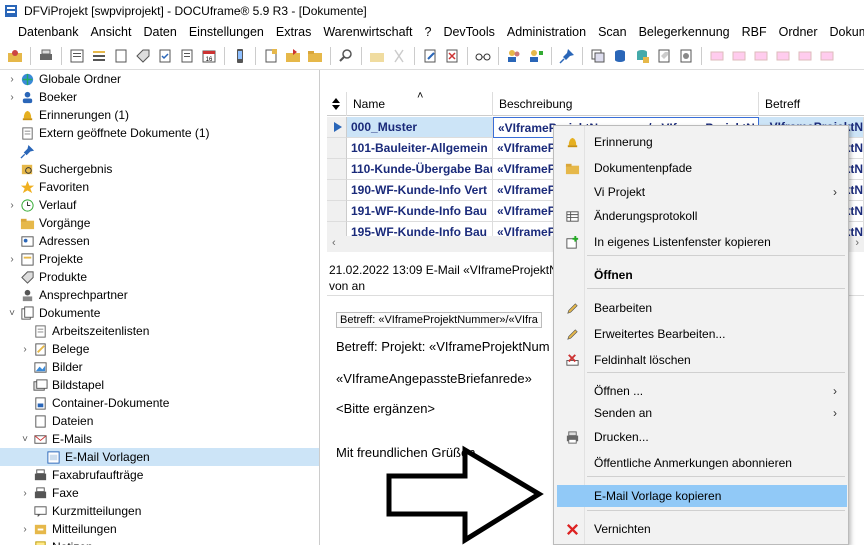 Image resolution: width=864 pixels, height=545 pixels. I want to click on database-icon, so click(620, 56).